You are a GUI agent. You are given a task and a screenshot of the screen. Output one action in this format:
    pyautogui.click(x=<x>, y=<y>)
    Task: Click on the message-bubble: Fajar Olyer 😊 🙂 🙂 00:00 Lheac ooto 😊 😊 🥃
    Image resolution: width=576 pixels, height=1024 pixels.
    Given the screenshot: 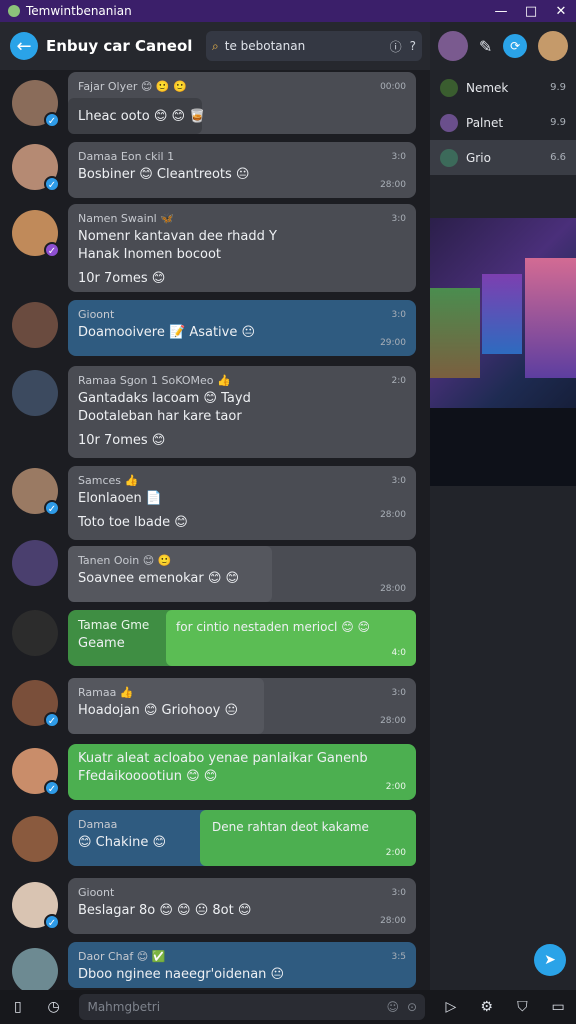 What is the action you would take?
    pyautogui.click(x=242, y=103)
    